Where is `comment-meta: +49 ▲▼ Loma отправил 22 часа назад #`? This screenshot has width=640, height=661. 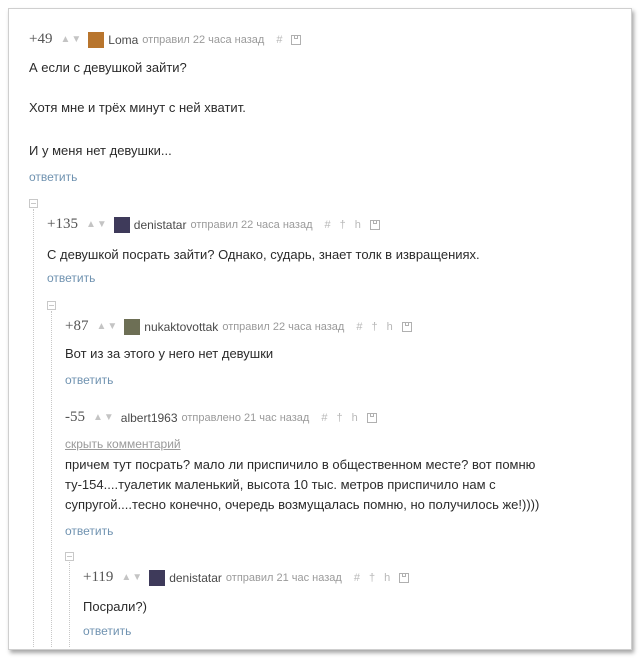
comment-meta: +49 ▲▼ Loma отправил 22 часа назад # is located at coordinates (165, 39).